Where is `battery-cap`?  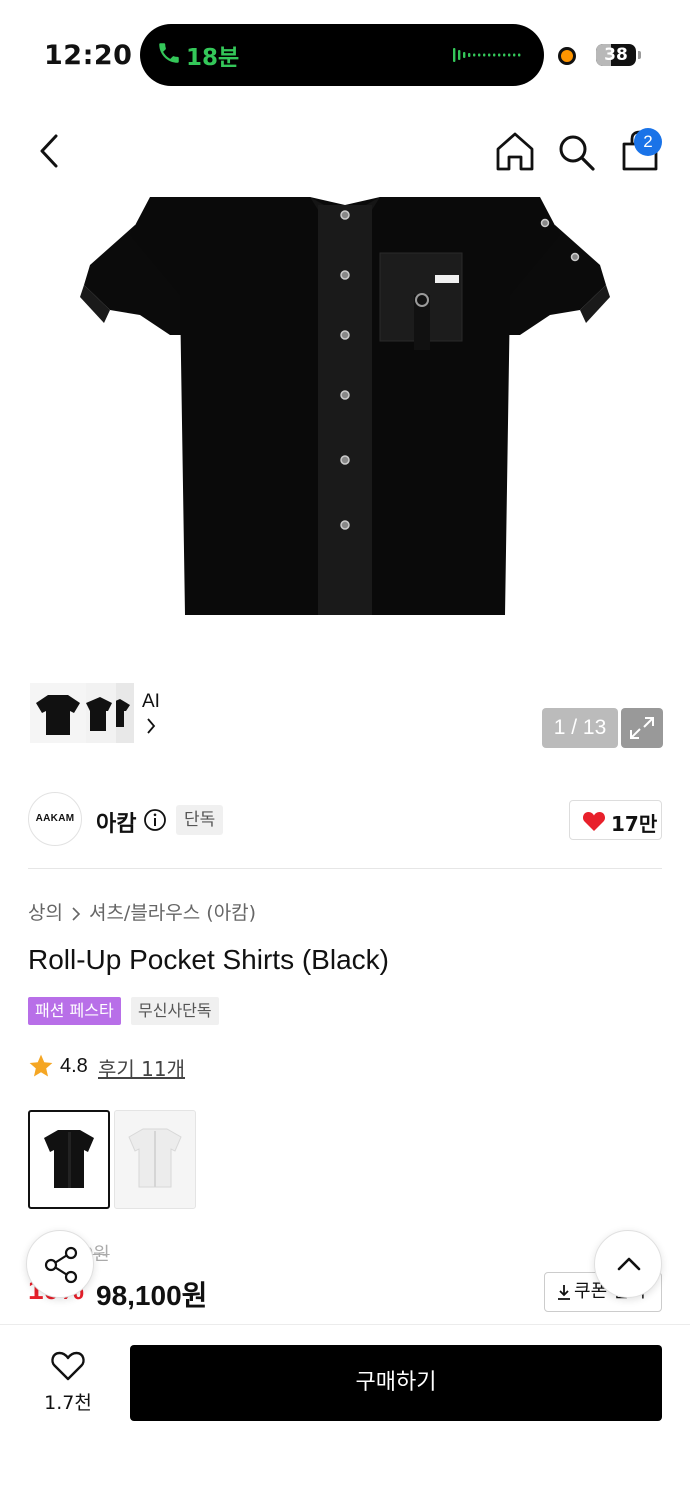 battery-cap is located at coordinates (639, 55).